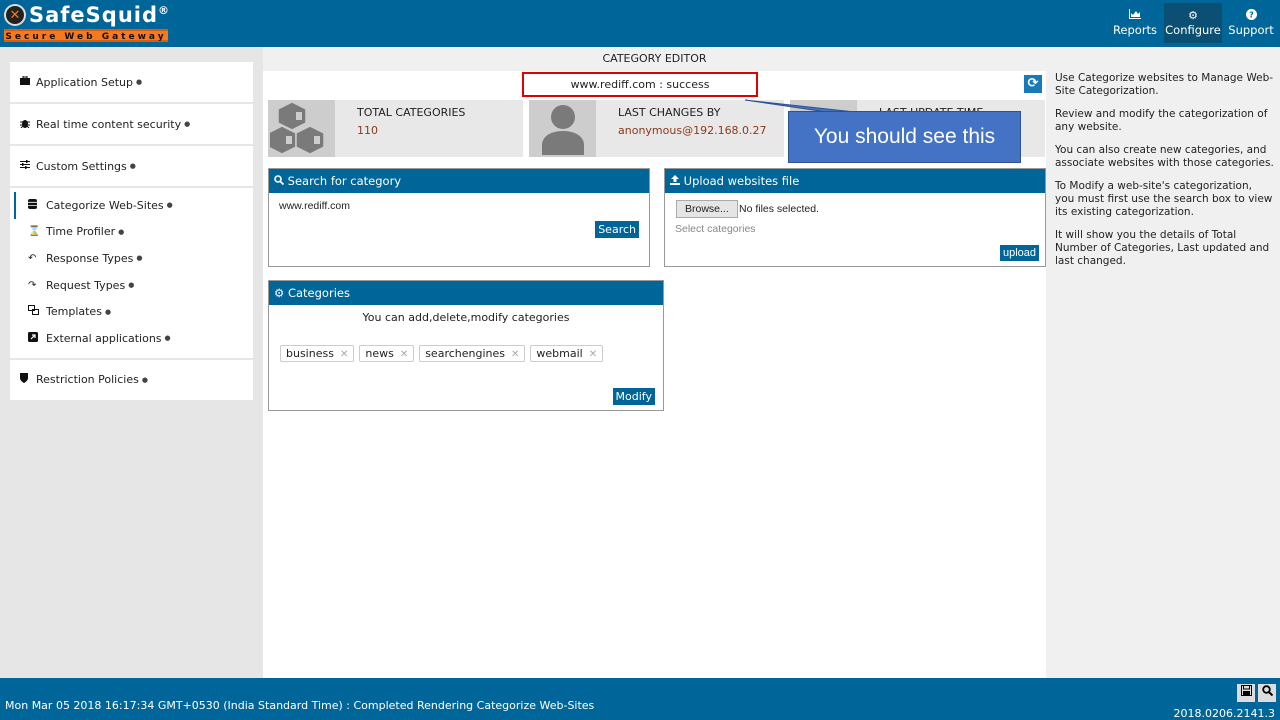 The height and width of the screenshot is (720, 1280). I want to click on sidebar-group-custom-settings: Custom Settings ●, so click(131, 166).